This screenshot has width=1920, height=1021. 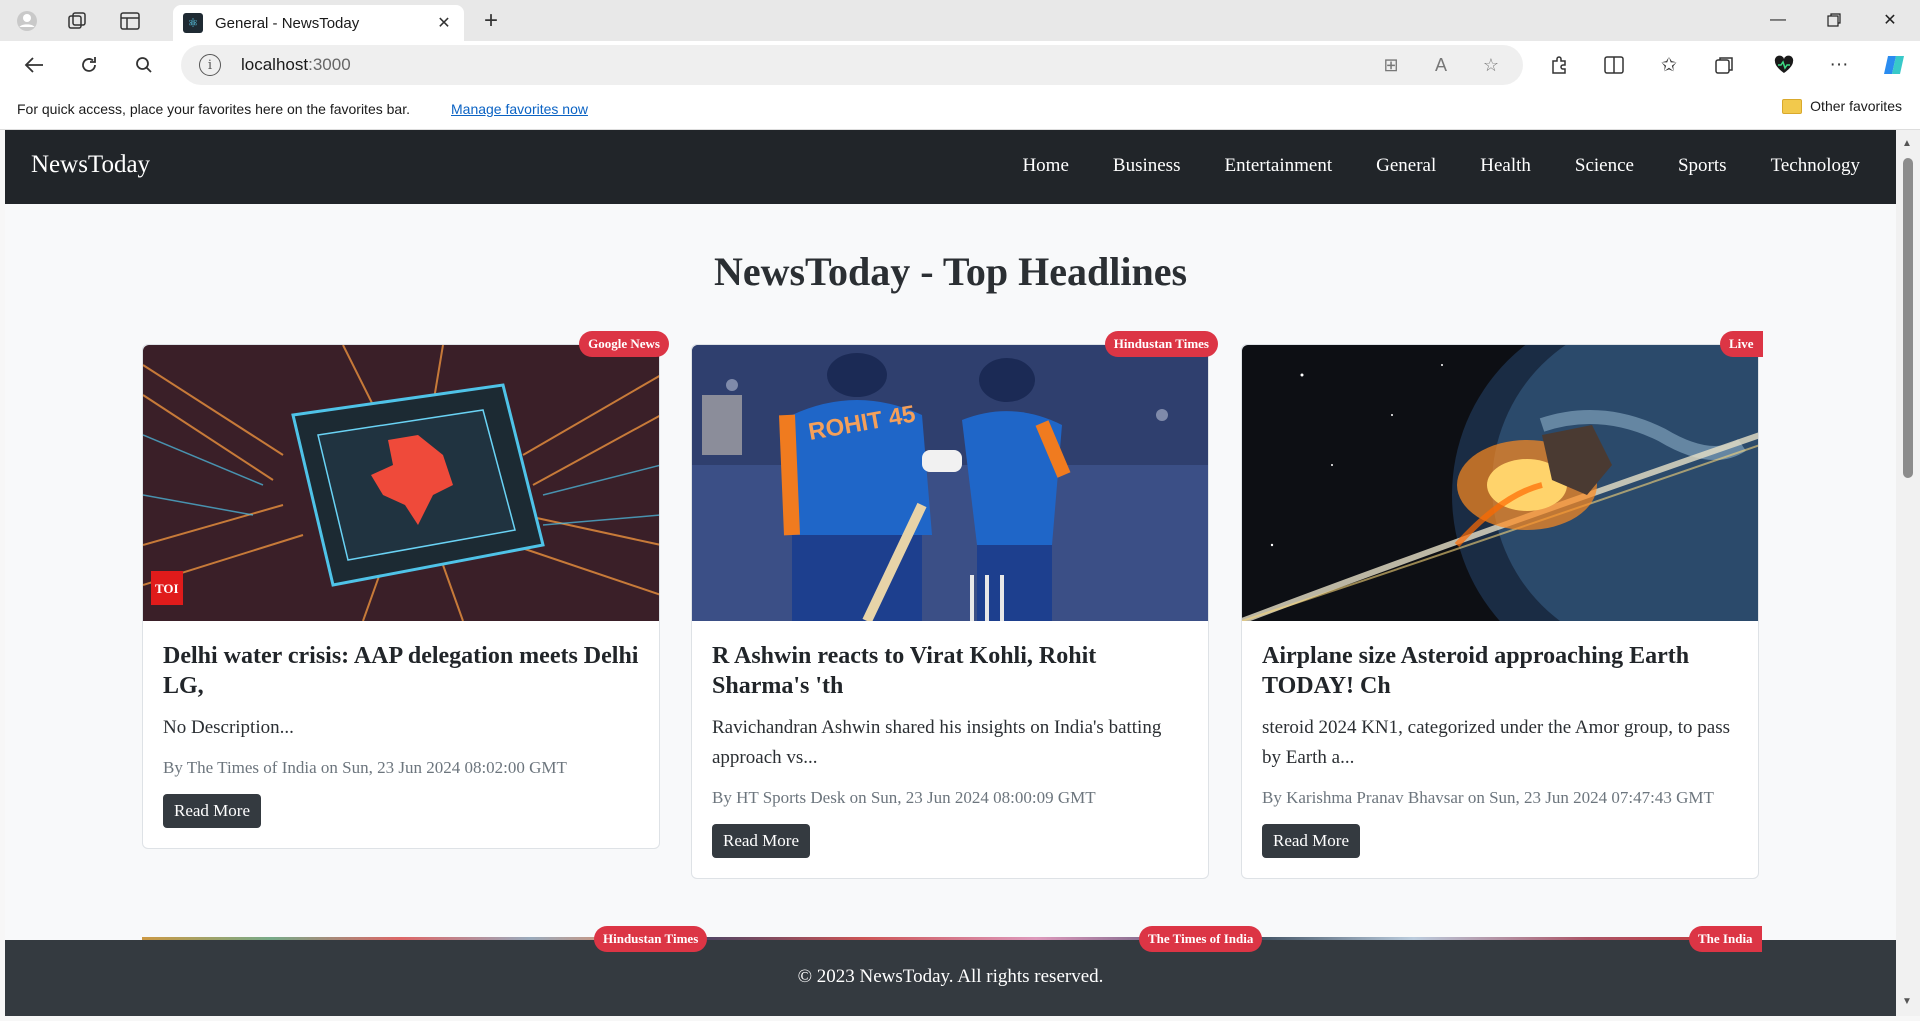 What do you see at coordinates (1815, 166) in the screenshot?
I see `nav-technology: Technology` at bounding box center [1815, 166].